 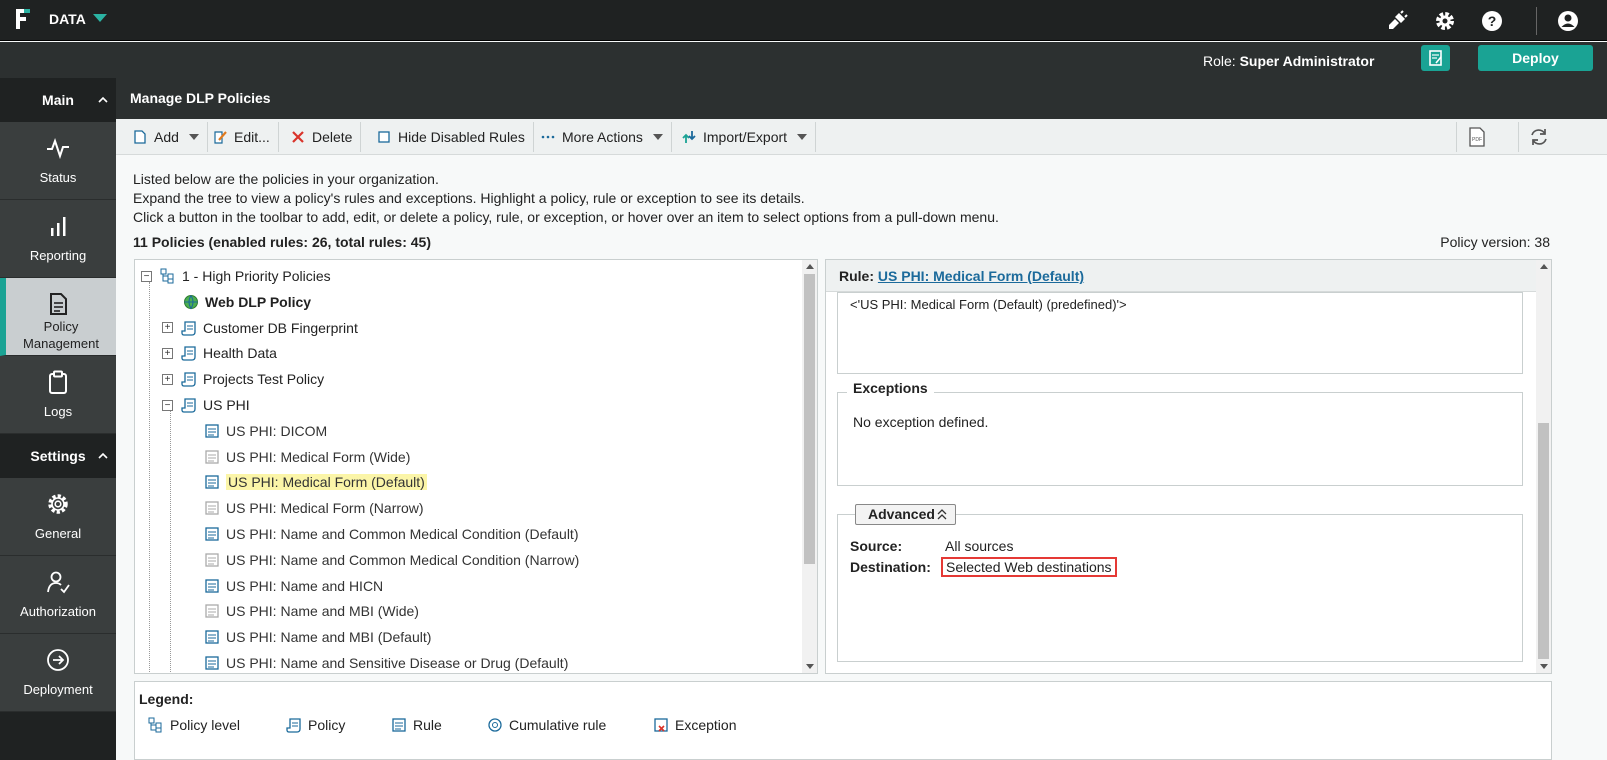 What do you see at coordinates (191, 302) in the screenshot?
I see `web-policy-icon` at bounding box center [191, 302].